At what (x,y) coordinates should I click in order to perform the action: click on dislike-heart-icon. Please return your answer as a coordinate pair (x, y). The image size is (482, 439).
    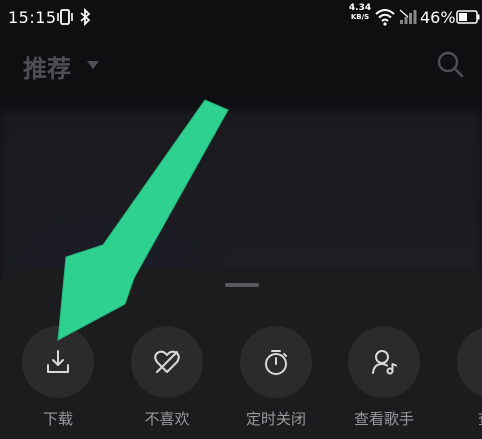
    Looking at the image, I should click on (167, 361).